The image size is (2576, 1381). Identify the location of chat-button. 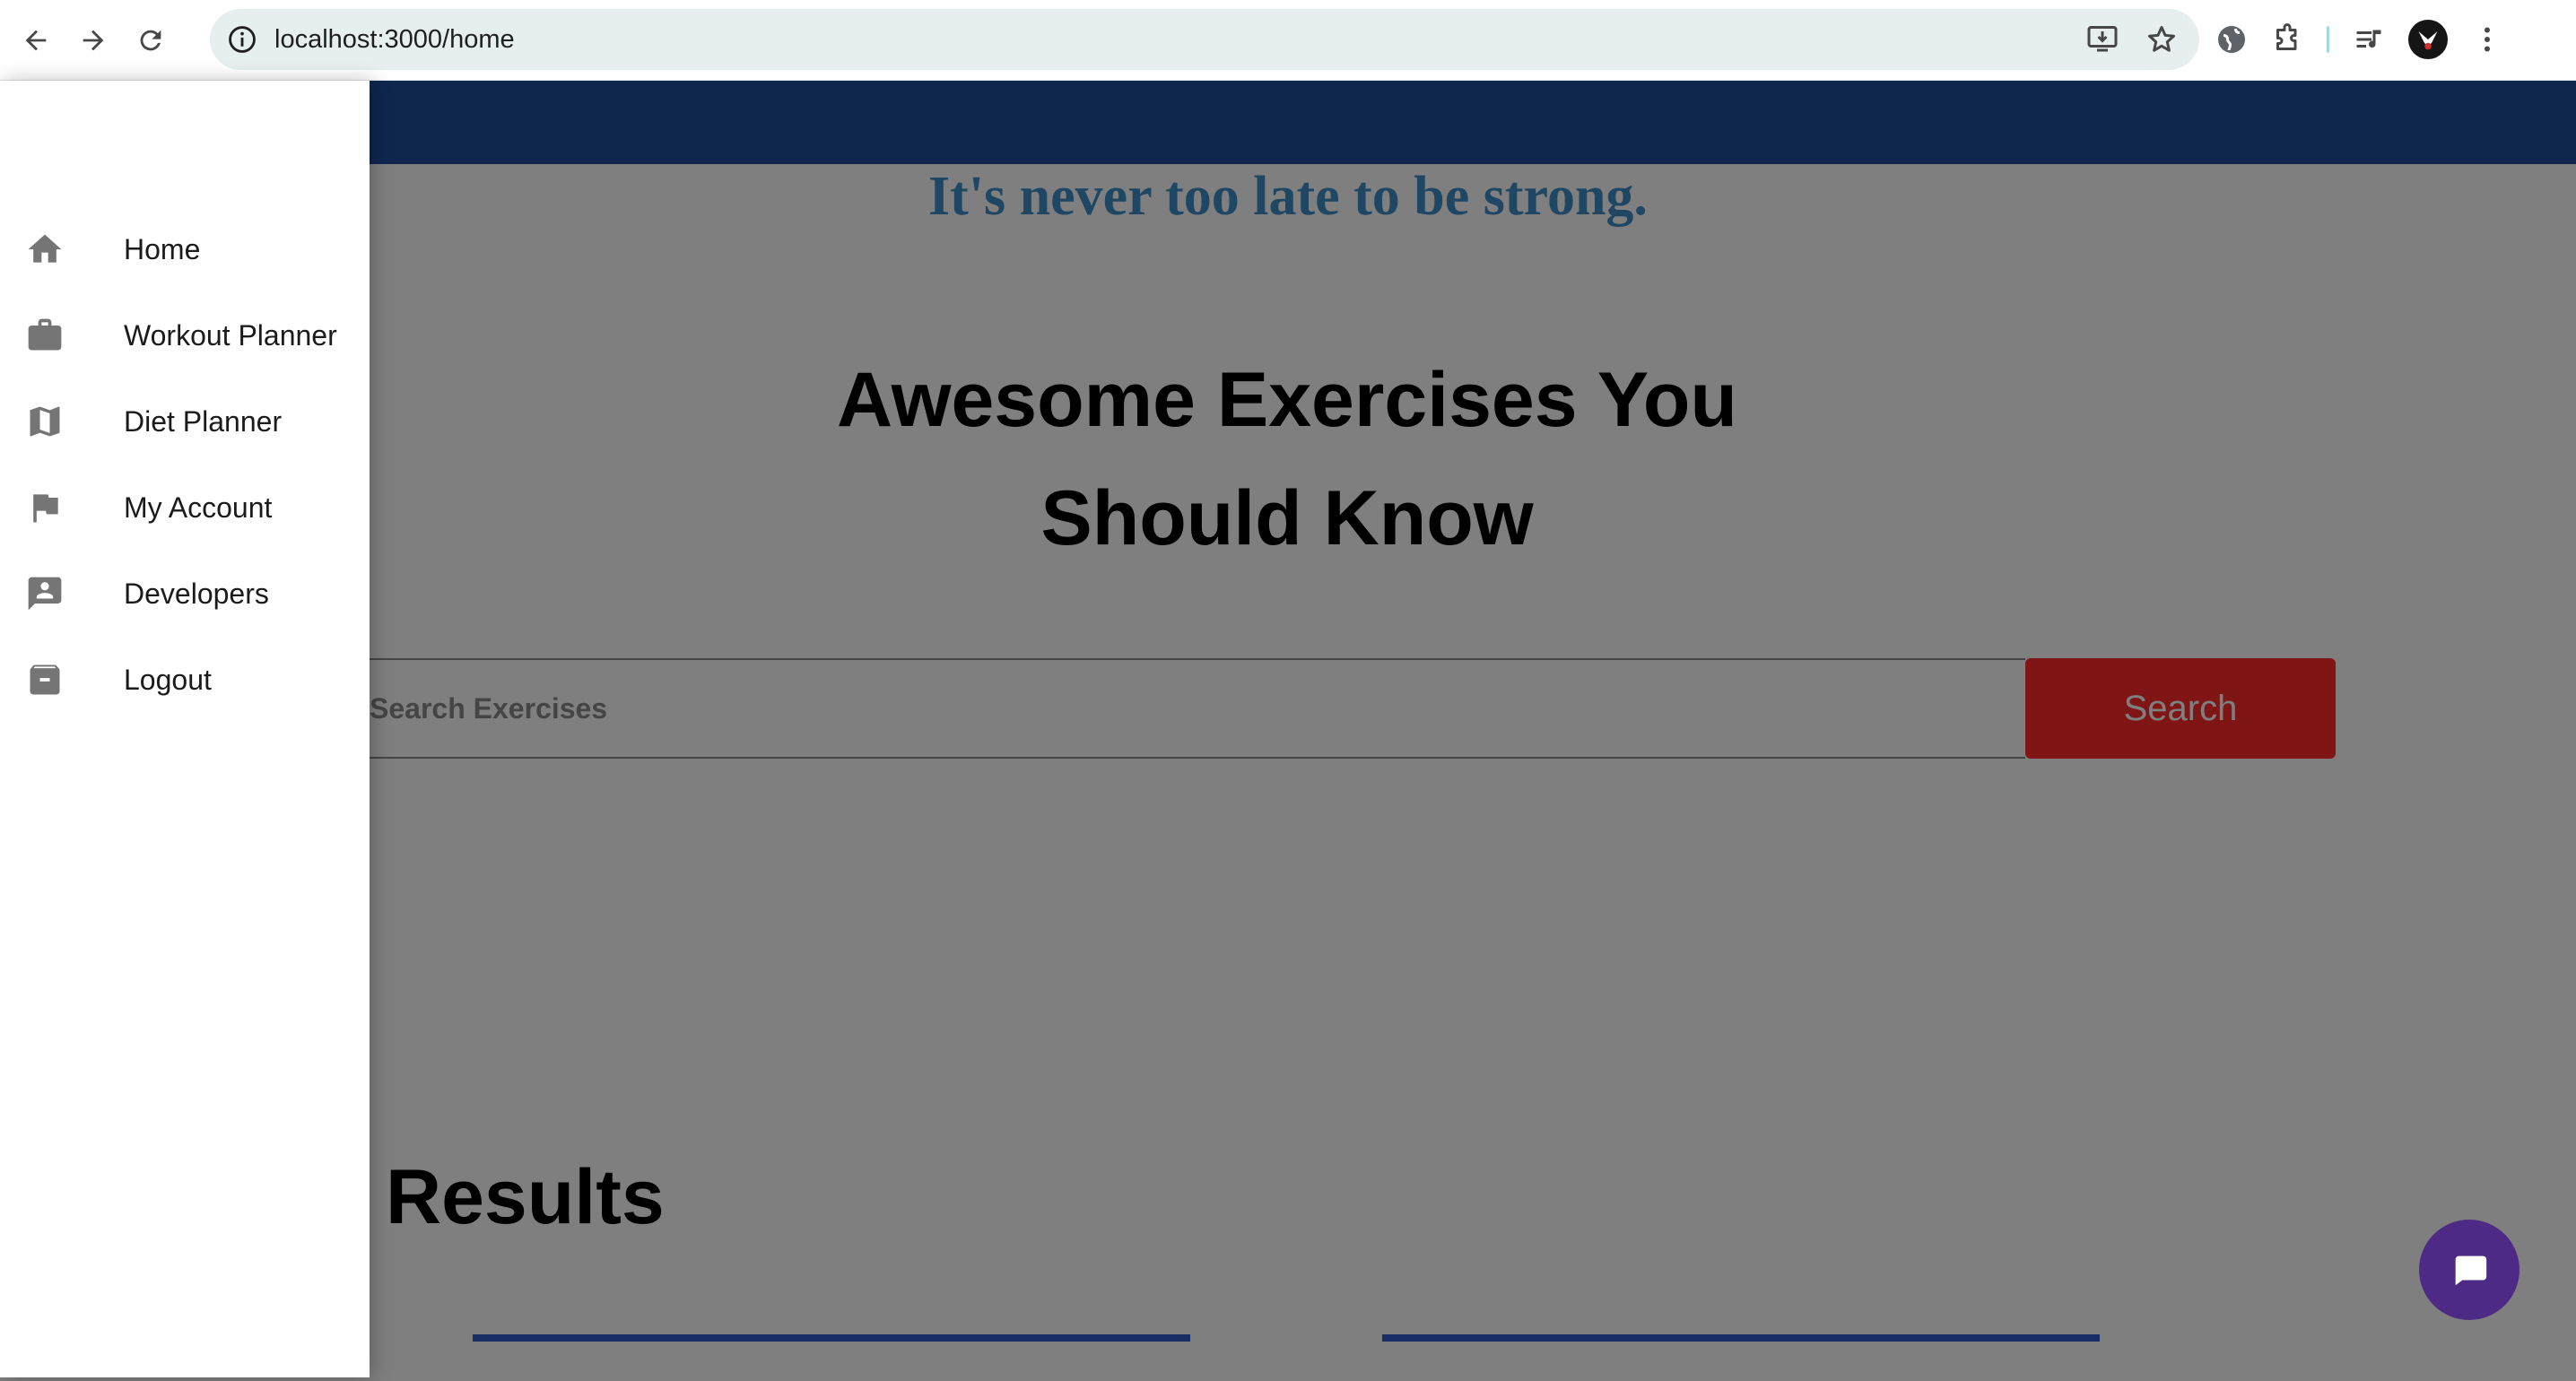
(2469, 1270).